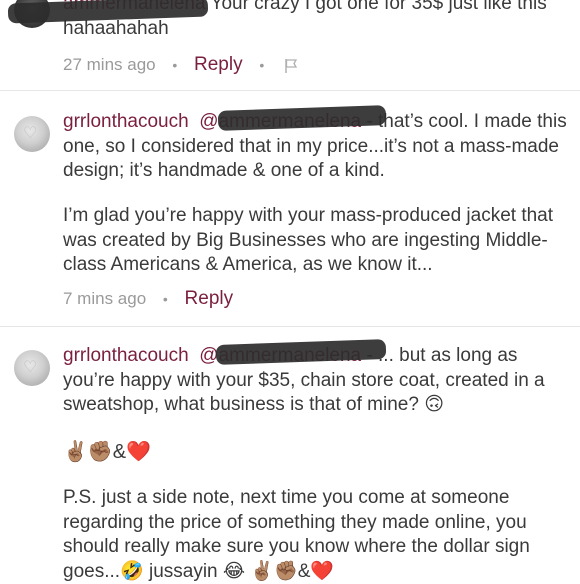  I want to click on emoji-line: ✌🏽✊🏽&❤️, so click(107, 452).